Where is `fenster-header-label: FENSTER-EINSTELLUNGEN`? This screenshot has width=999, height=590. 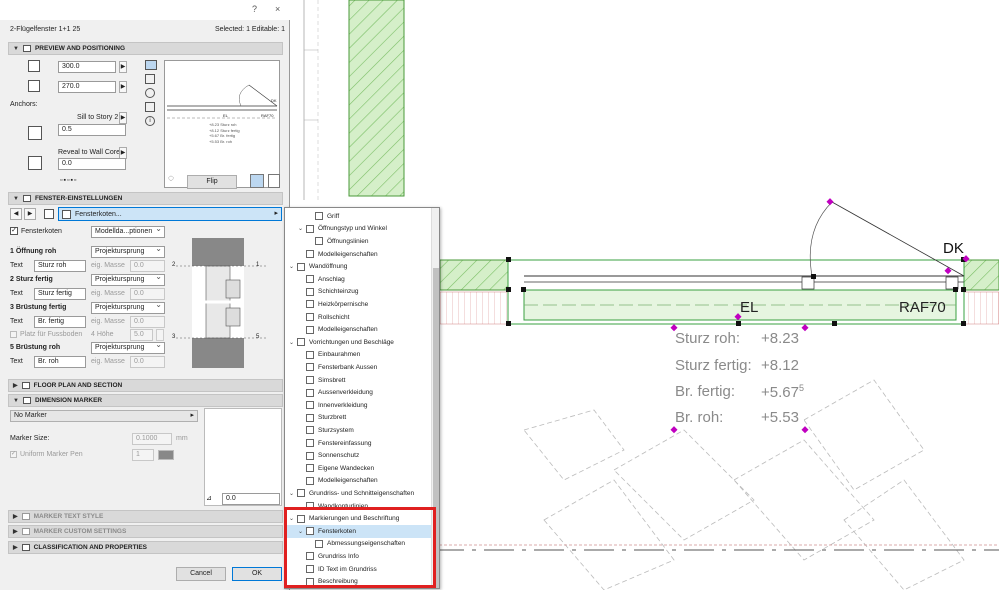
fenster-header-label: FENSTER-EINSTELLUNGEN is located at coordinates (78, 198).